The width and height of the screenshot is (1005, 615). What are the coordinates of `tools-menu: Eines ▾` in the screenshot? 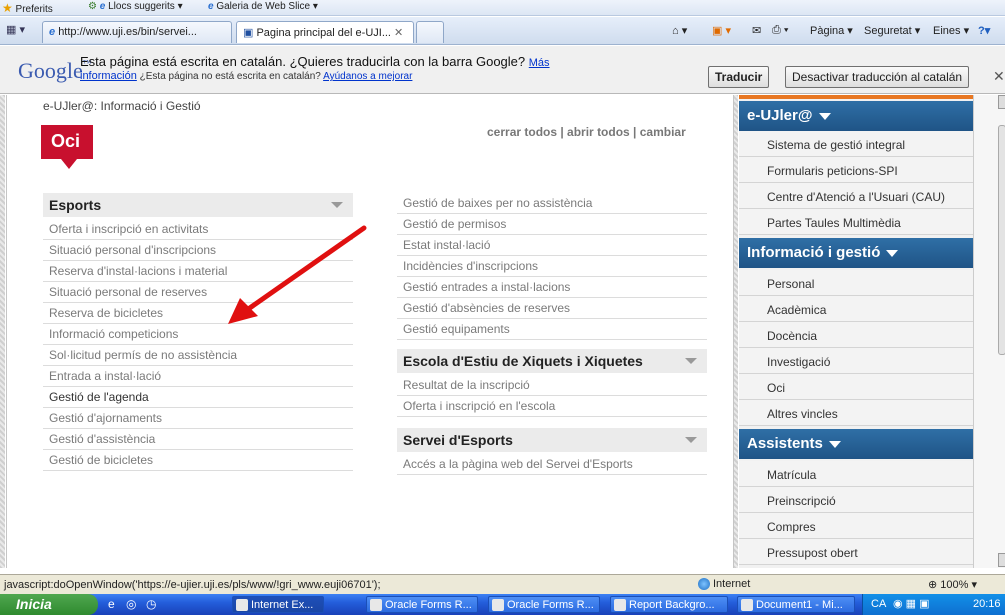 It's located at (951, 30).